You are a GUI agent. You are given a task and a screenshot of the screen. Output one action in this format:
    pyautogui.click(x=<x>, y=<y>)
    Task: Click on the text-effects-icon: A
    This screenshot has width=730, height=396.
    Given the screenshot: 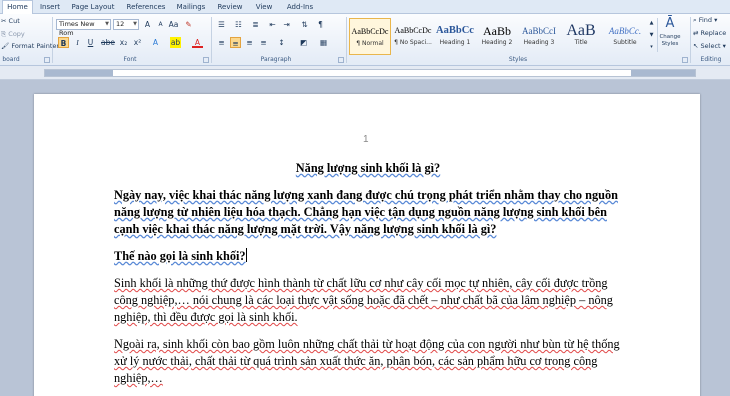 What is the action you would take?
    pyautogui.click(x=155, y=42)
    